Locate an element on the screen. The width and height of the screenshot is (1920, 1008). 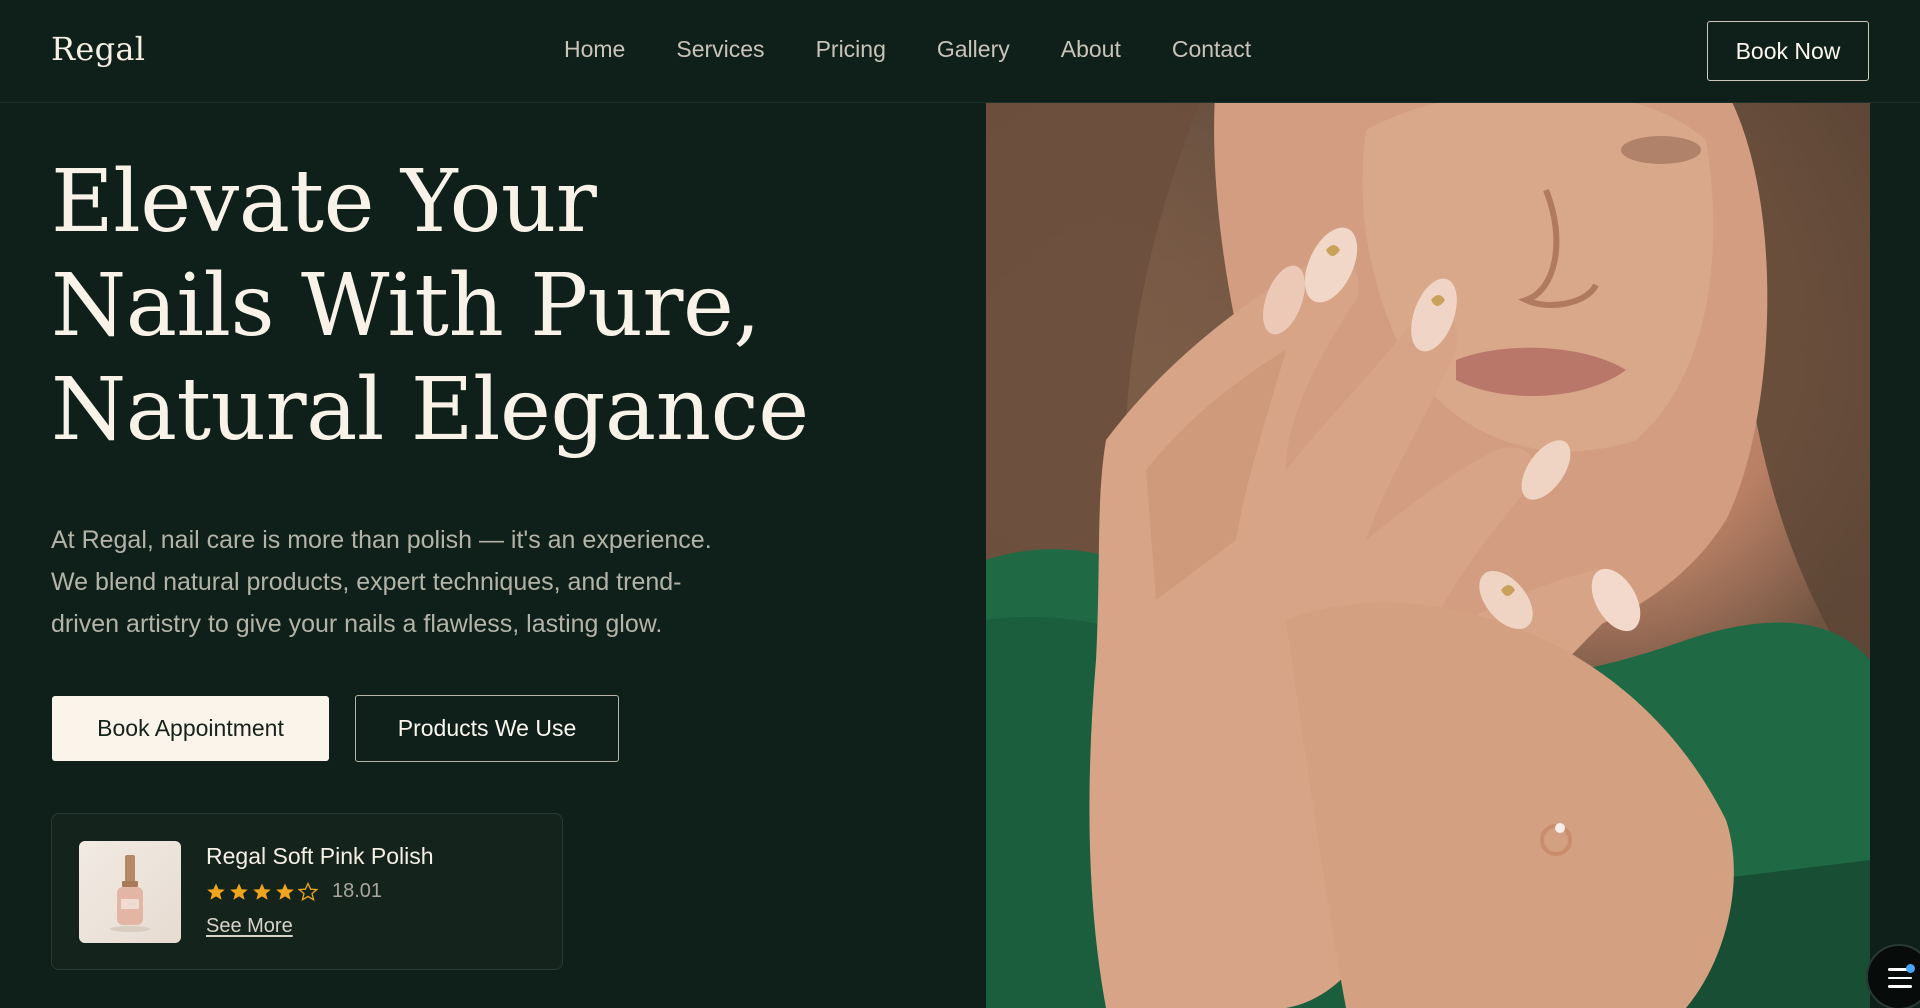
product-rating: 18.01 is located at coordinates (294, 891).